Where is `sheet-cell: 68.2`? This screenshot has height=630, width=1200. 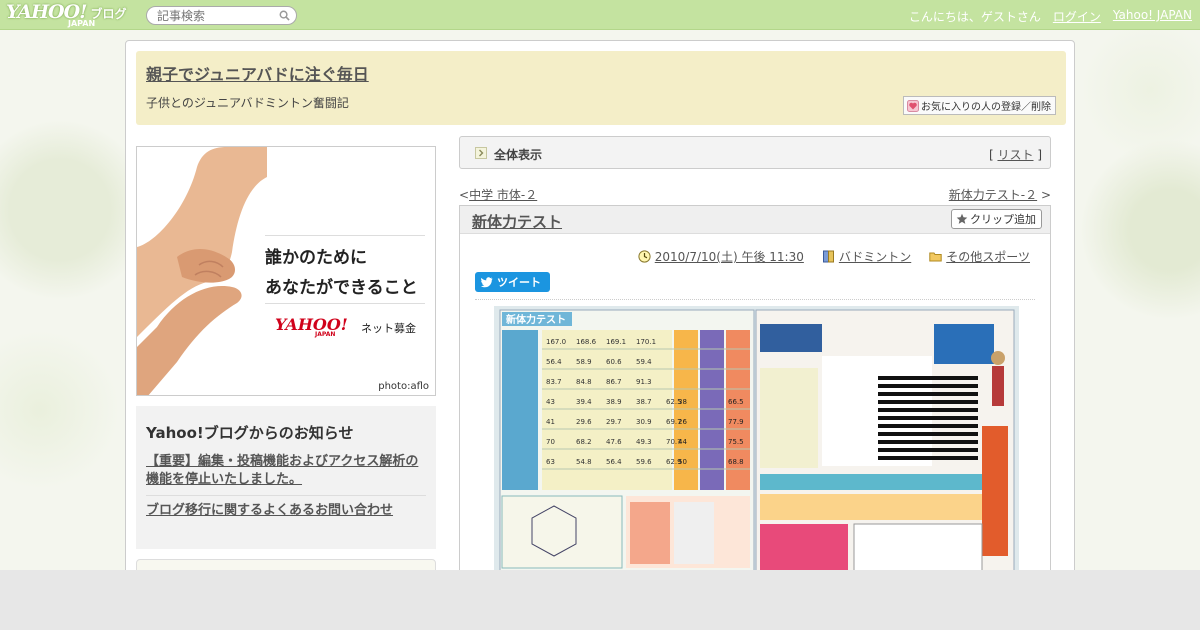
sheet-cell: 68.2 is located at coordinates (584, 442).